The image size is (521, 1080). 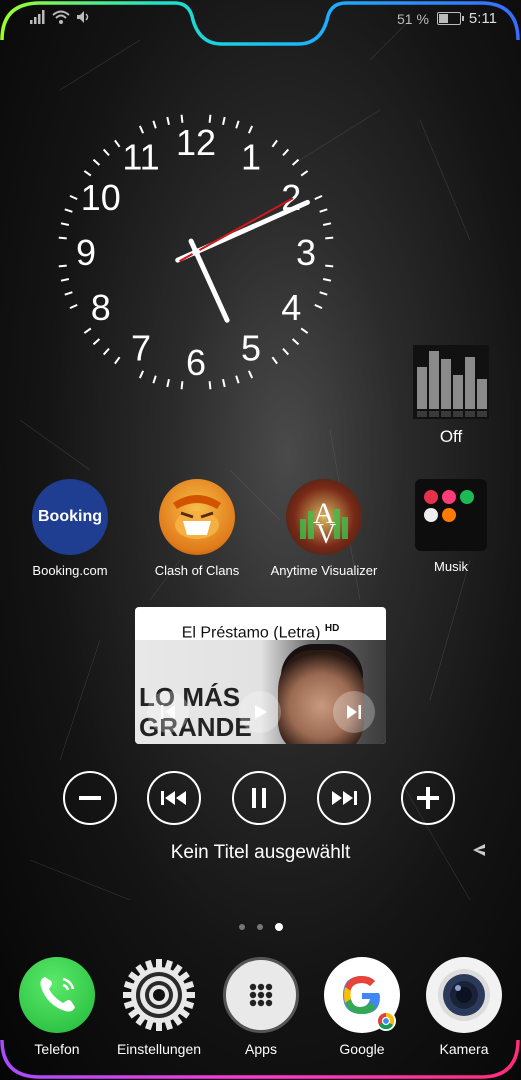 I want to click on widget-play-button, so click(x=260, y=712).